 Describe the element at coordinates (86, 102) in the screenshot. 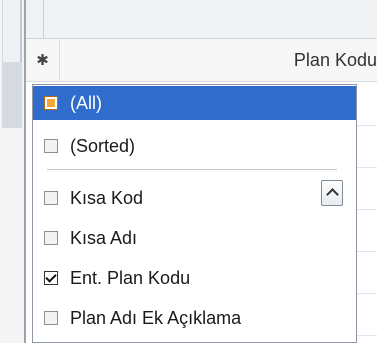

I see `filter-item-label: (All)` at that location.